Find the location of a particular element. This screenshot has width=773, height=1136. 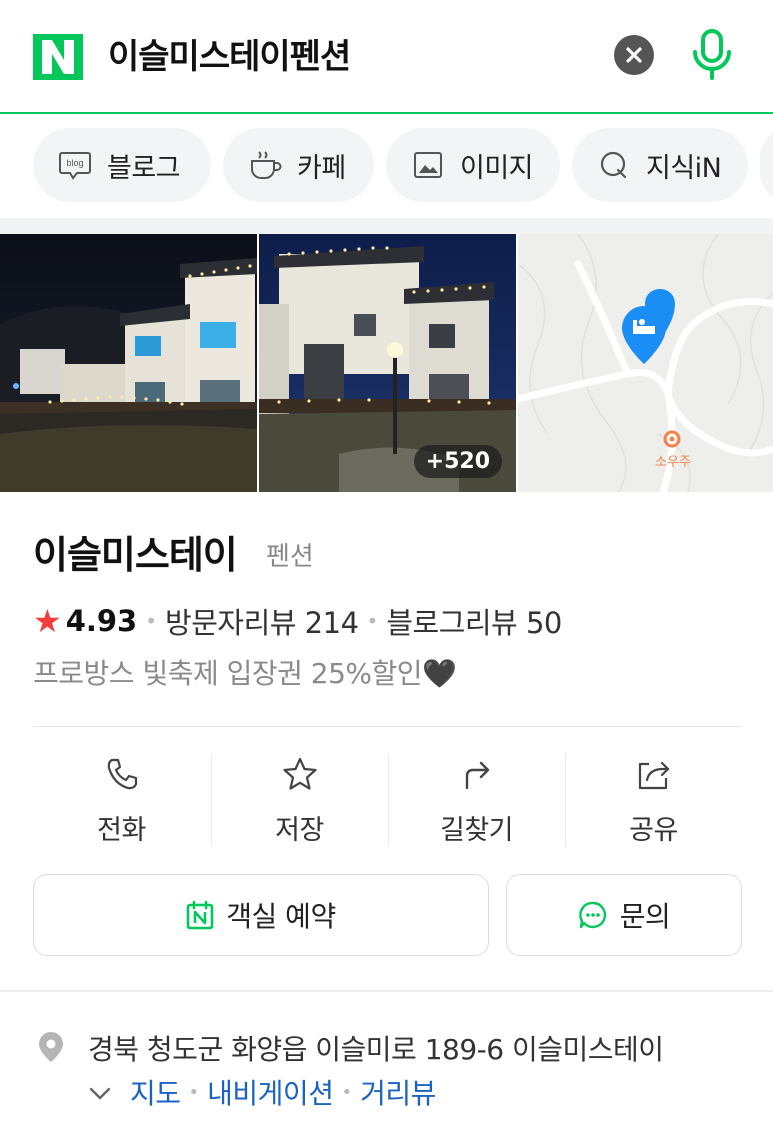

promo-text: 프로방스 빛축제 입장권 25%할인🖤 is located at coordinates (245, 672).